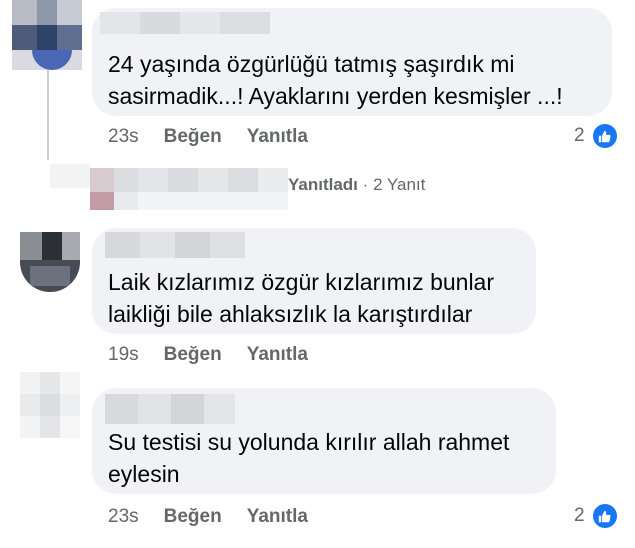 The image size is (635, 548). I want to click on comment-meta: 19s Beğen Yanıtla, so click(220, 355).